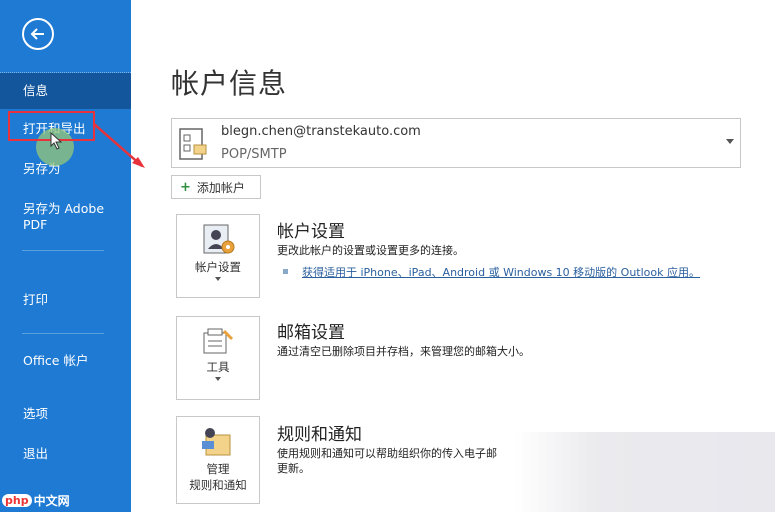  Describe the element at coordinates (45, 361) in the screenshot. I see `nav-item-office-account: Office 帐户` at that location.